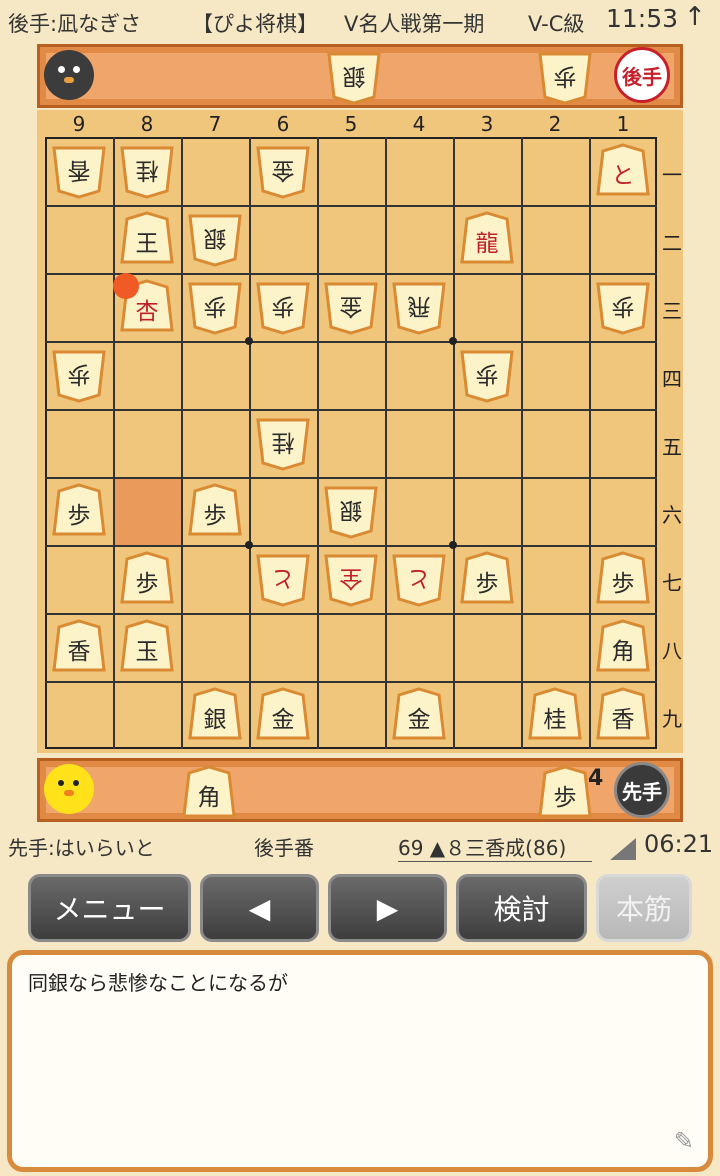  I want to click on gote-avatar, so click(69, 75).